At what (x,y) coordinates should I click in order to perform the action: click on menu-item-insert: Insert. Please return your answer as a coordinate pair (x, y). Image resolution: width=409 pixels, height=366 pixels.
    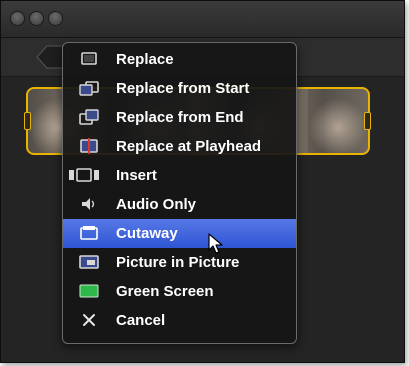
    Looking at the image, I should click on (179, 175).